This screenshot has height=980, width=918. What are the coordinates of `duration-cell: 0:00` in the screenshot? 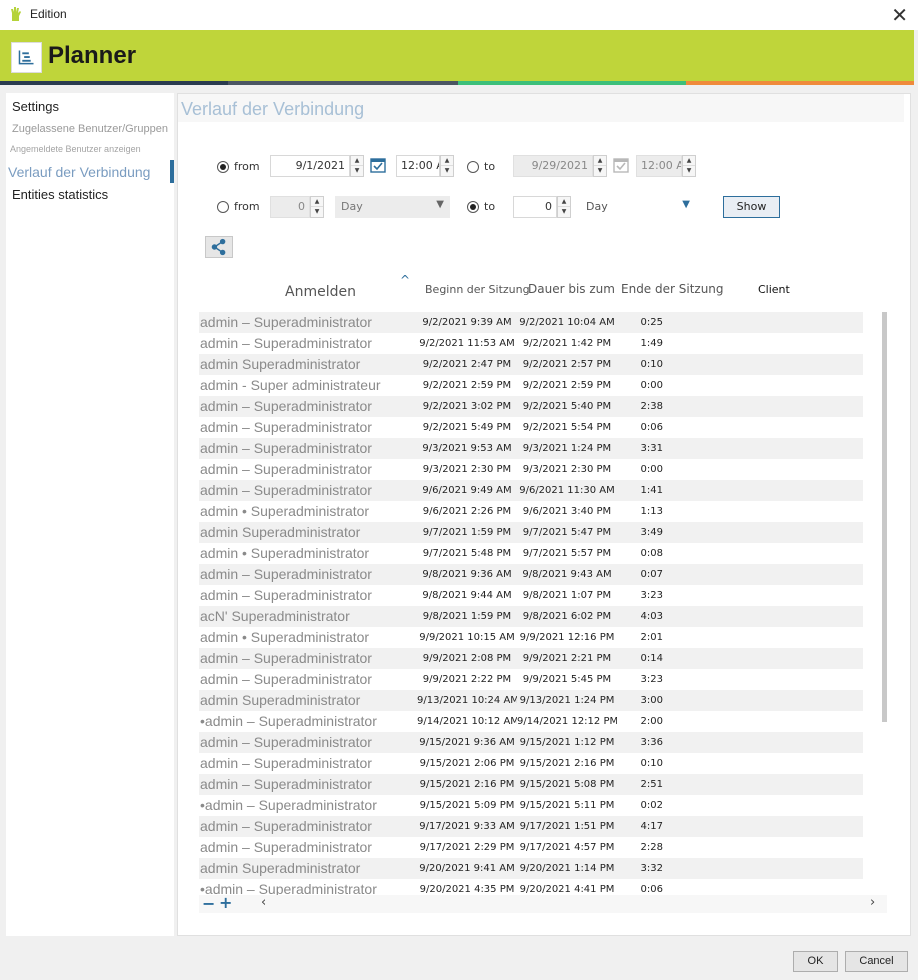 It's located at (651, 469).